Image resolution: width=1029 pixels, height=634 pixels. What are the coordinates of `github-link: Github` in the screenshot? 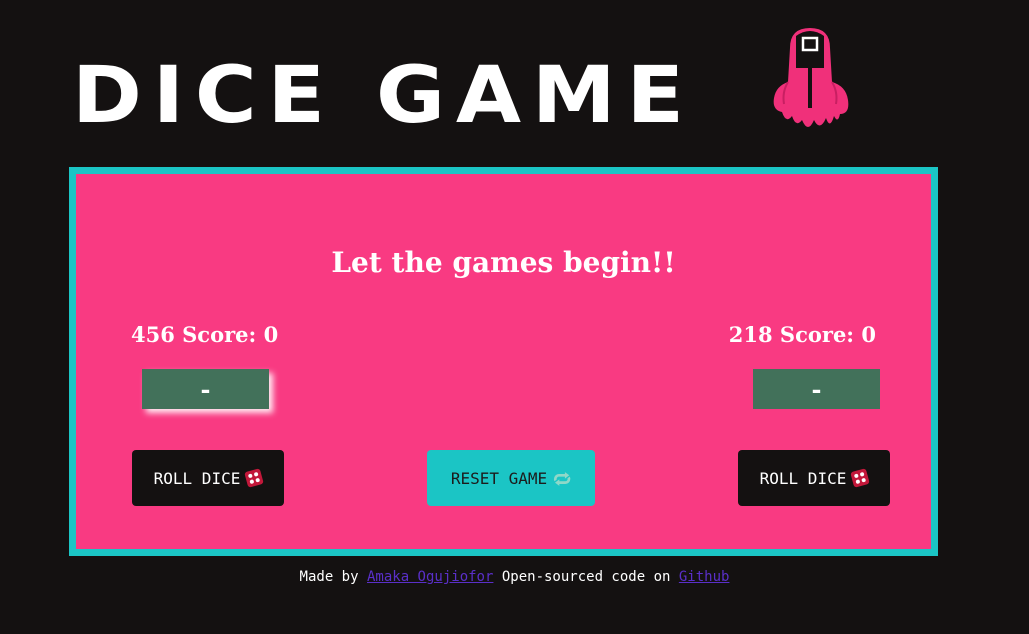 It's located at (704, 577).